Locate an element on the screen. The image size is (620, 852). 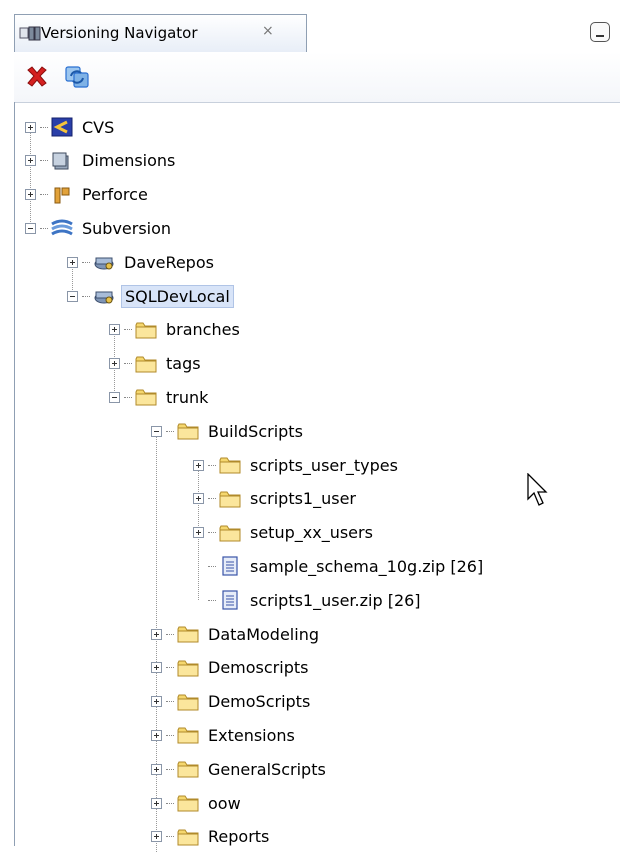
tree-node-label: Reports is located at coordinates (239, 837).